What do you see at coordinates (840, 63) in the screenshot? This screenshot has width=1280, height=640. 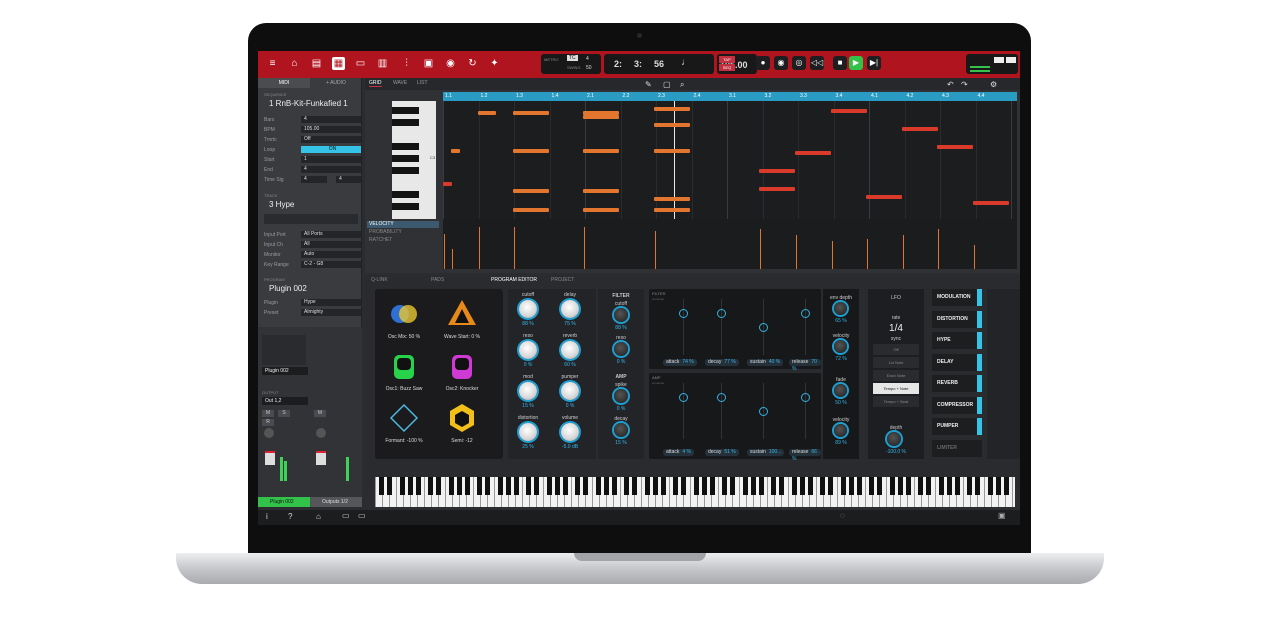 I see `stop-icon: ■` at bounding box center [840, 63].